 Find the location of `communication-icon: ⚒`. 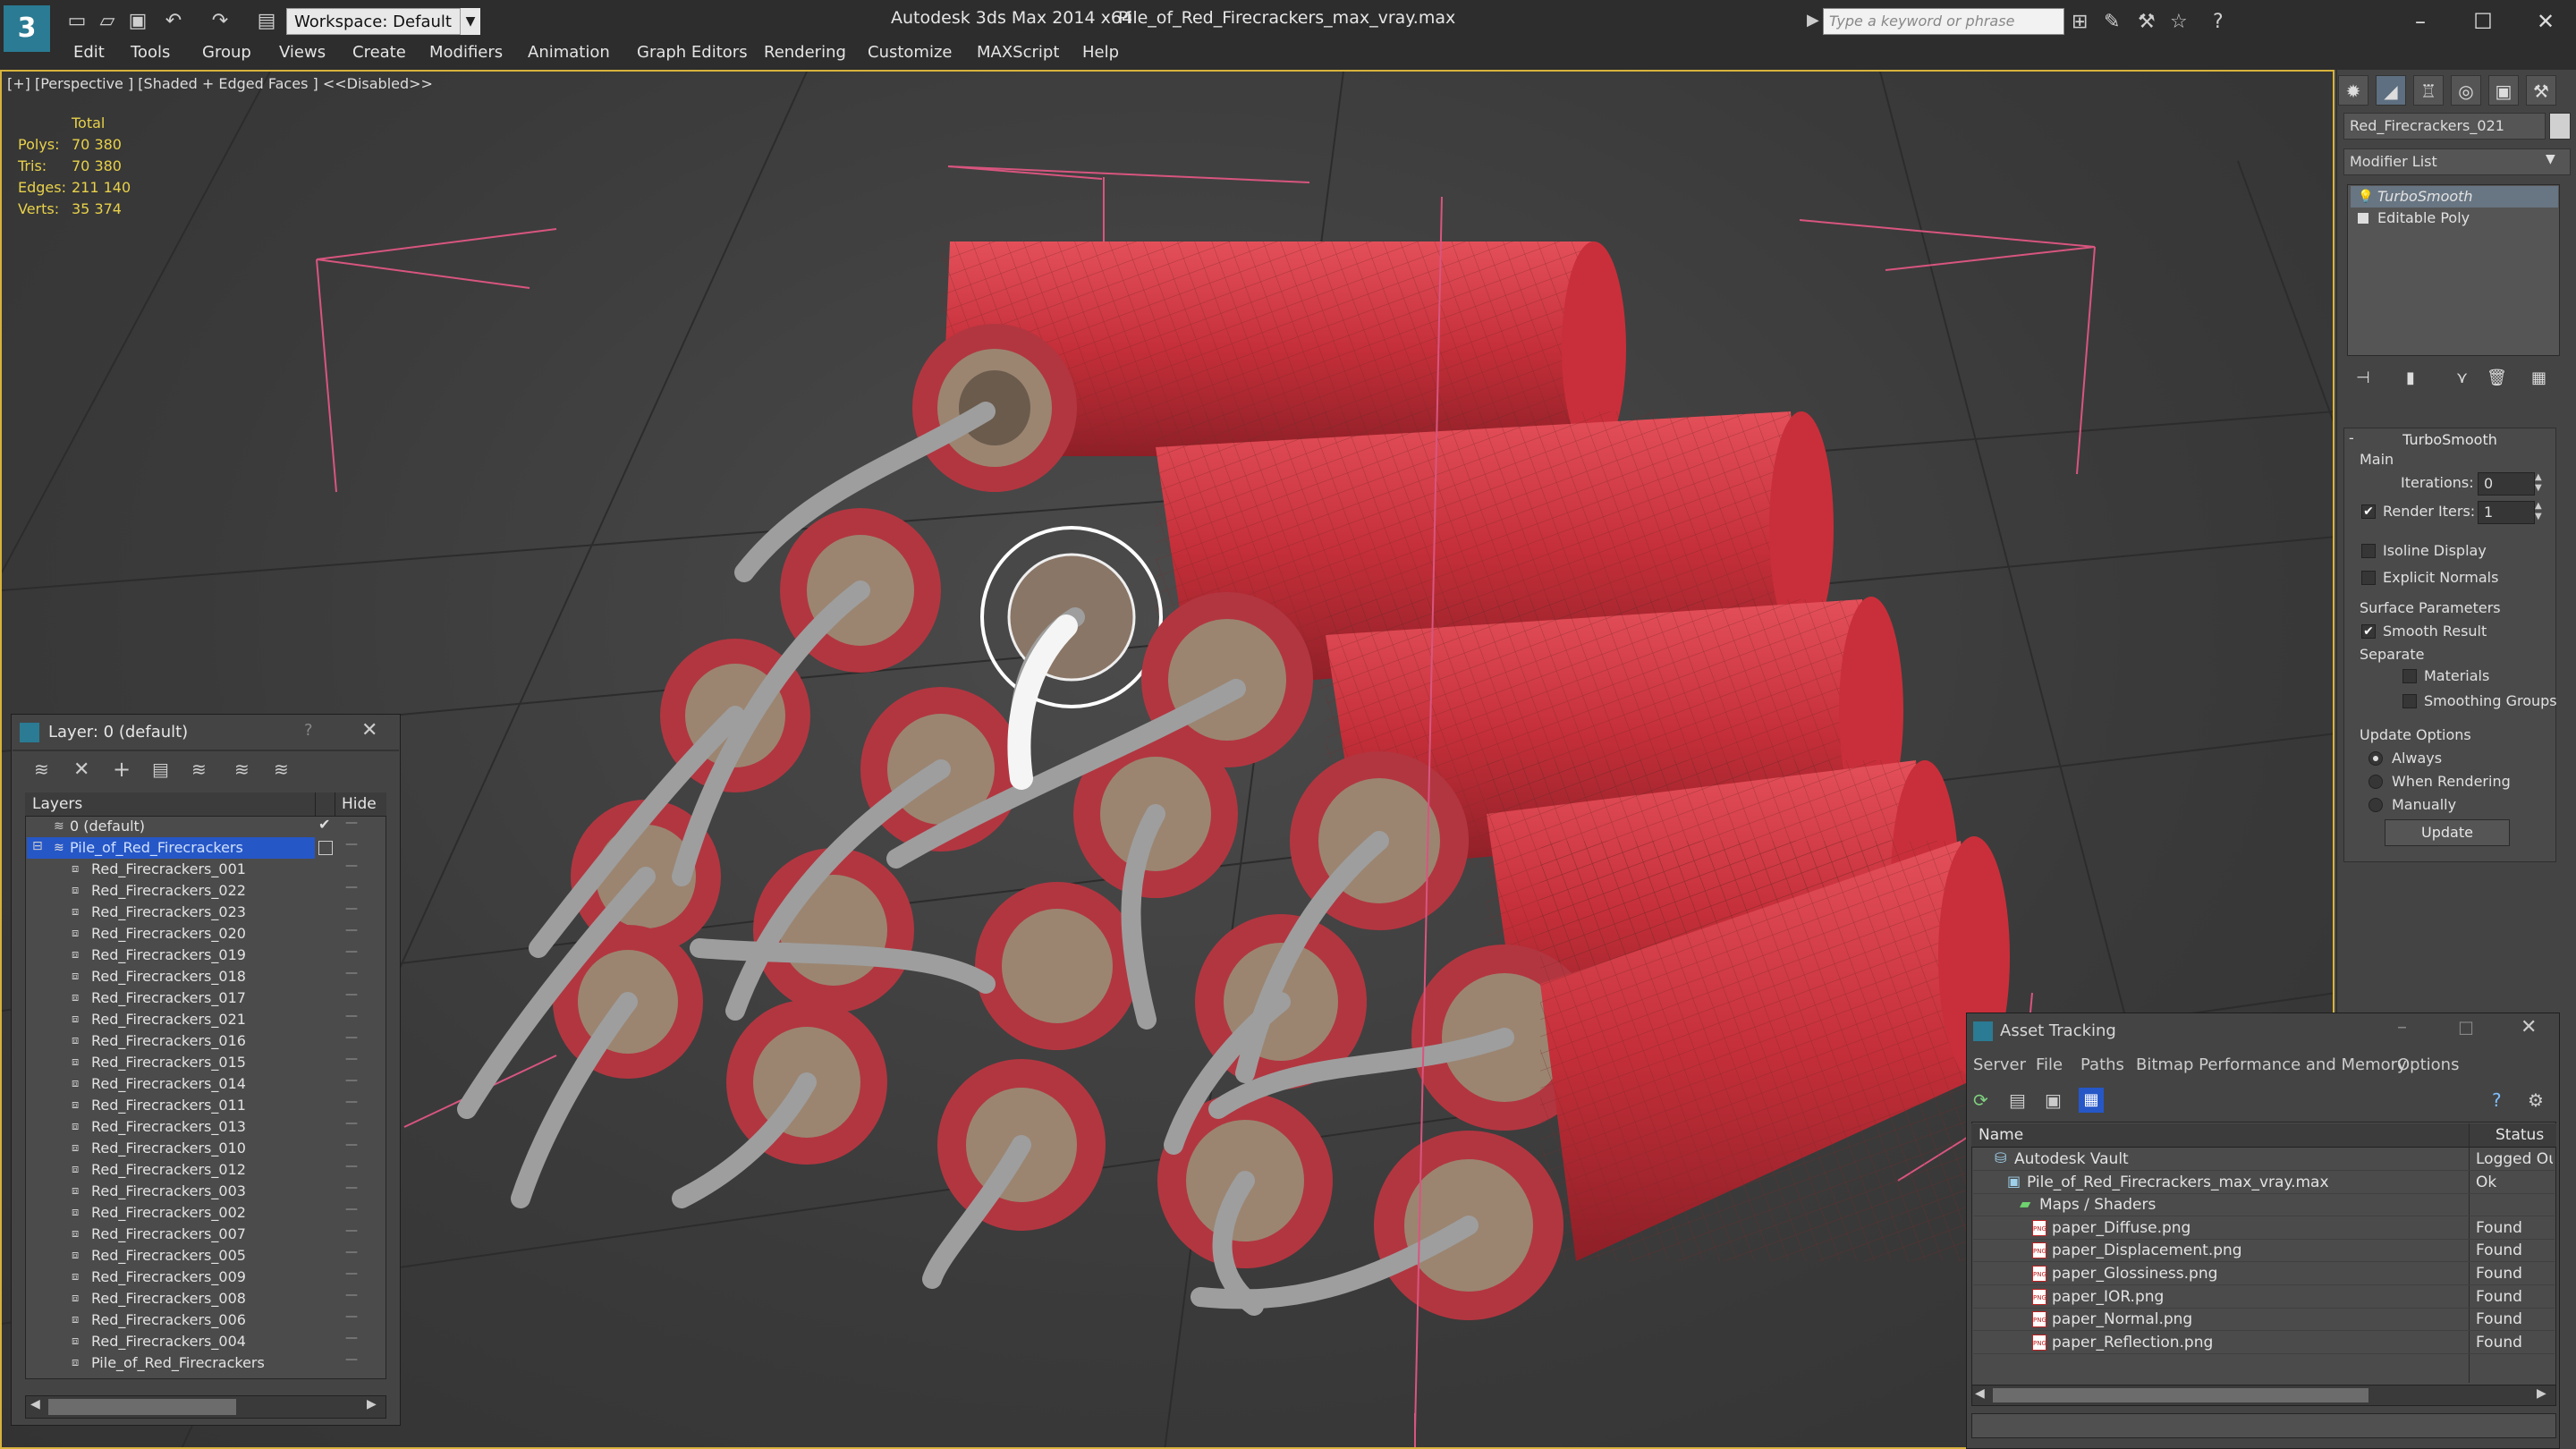

communication-icon: ⚒ is located at coordinates (2147, 22).